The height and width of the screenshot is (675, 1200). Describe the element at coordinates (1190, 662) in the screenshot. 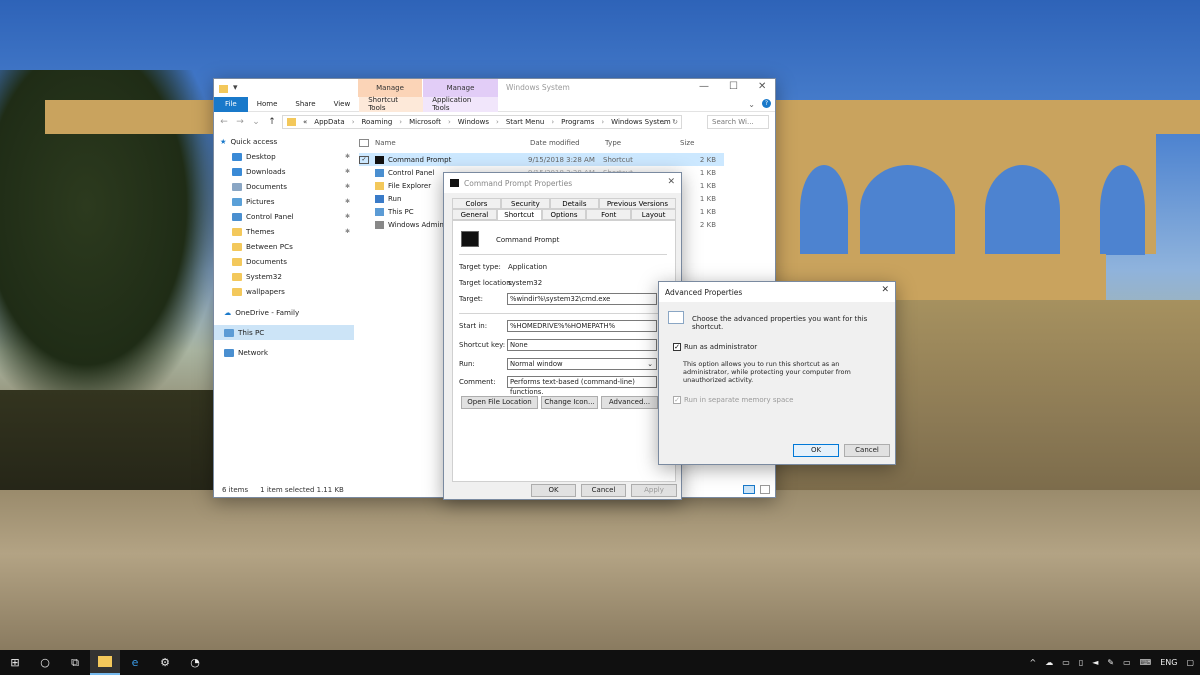

I see `notifications-icon: ▢` at that location.